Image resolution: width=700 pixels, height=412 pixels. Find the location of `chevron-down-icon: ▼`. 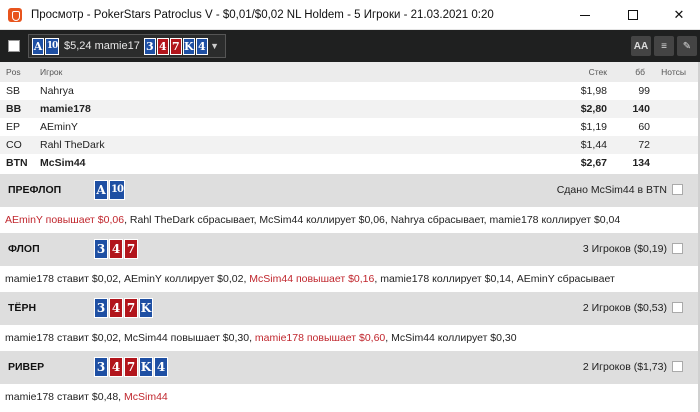

chevron-down-icon: ▼ is located at coordinates (214, 46).